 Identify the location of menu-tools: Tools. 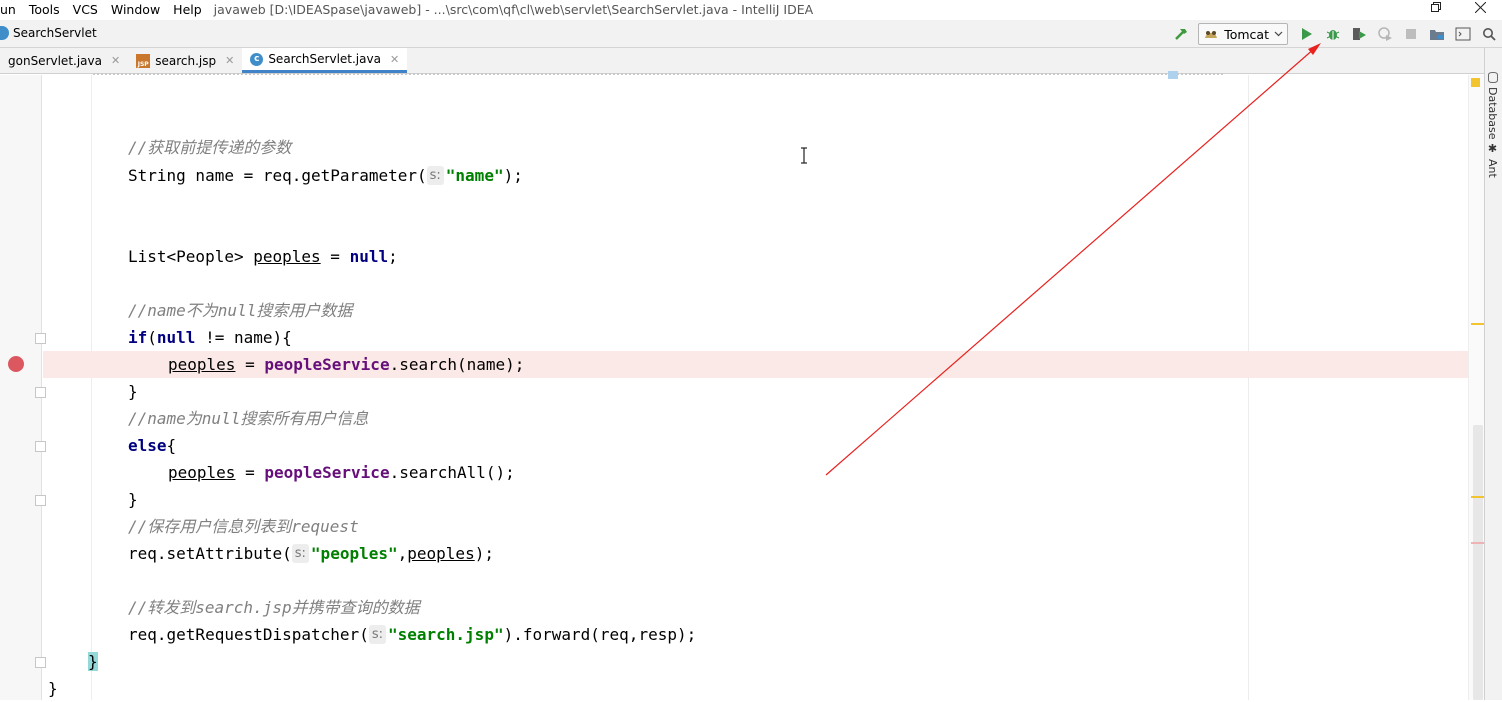
(44, 10).